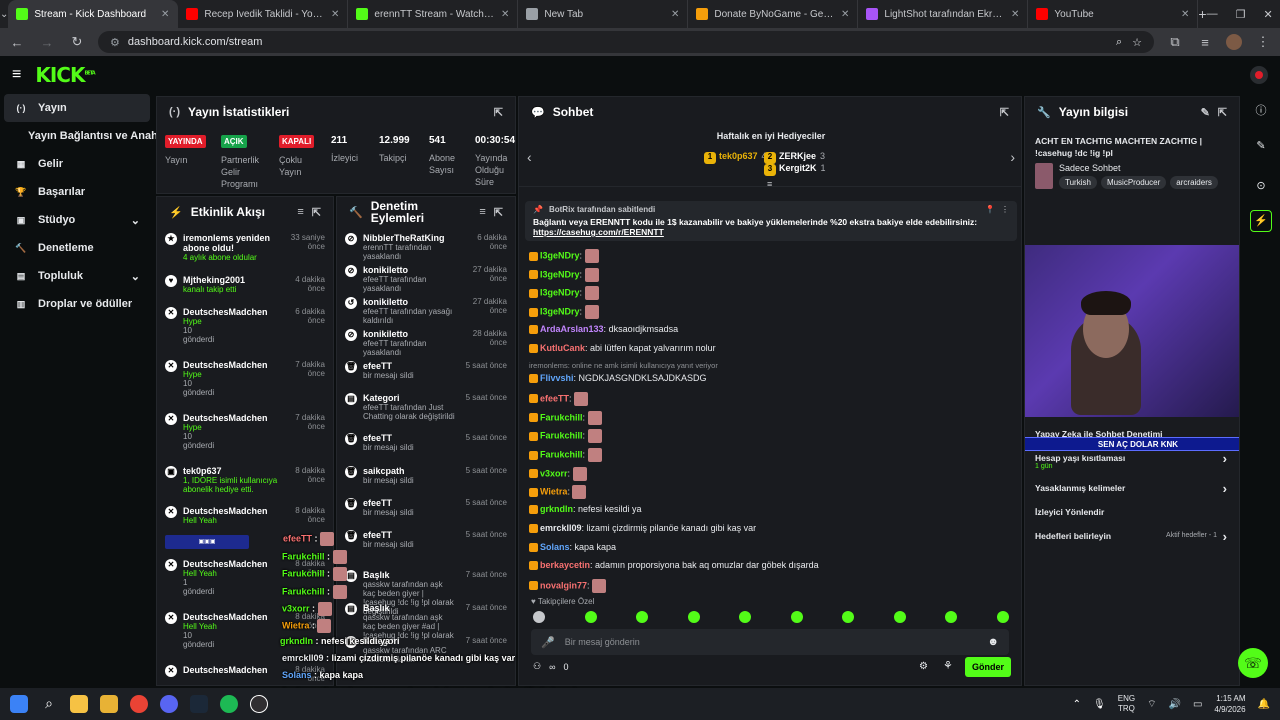 The width and height of the screenshot is (1280, 720). I want to click on chat-username: v3xorr, so click(554, 473).